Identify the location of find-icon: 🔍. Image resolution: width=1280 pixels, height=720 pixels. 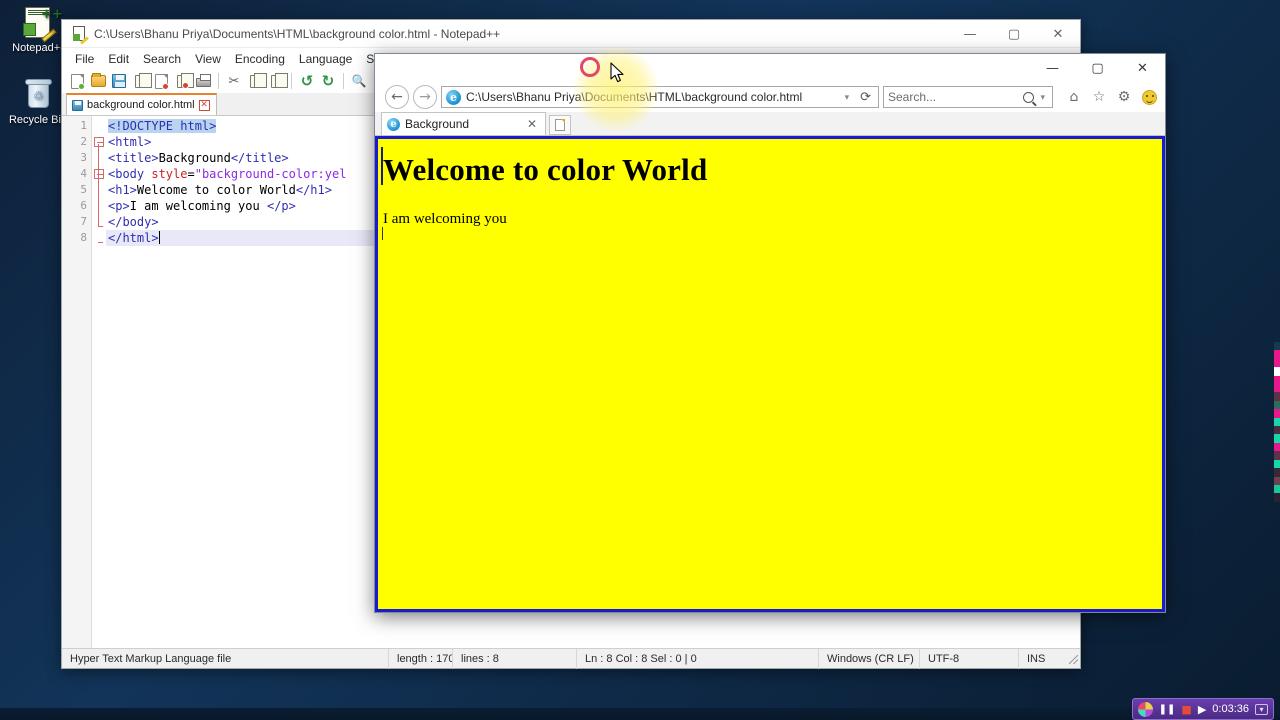
(359, 81).